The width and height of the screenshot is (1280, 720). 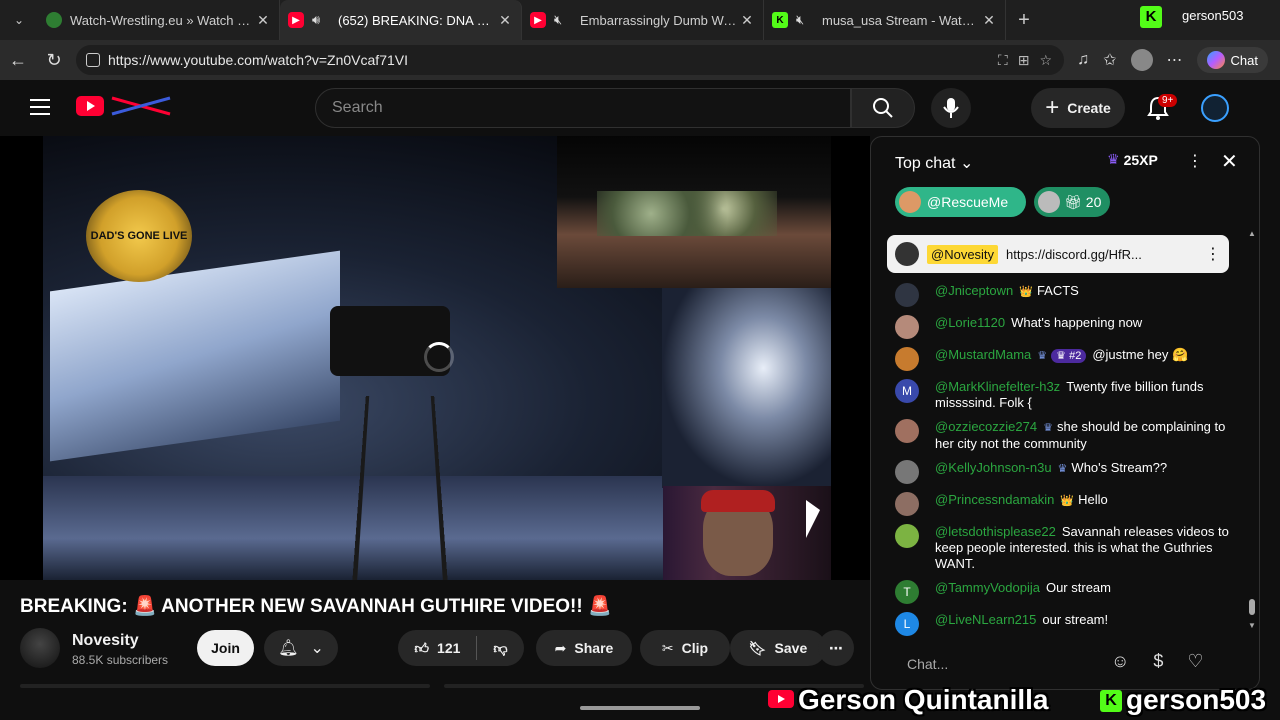 I want to click on share-button: ➦ Share, so click(x=584, y=648).